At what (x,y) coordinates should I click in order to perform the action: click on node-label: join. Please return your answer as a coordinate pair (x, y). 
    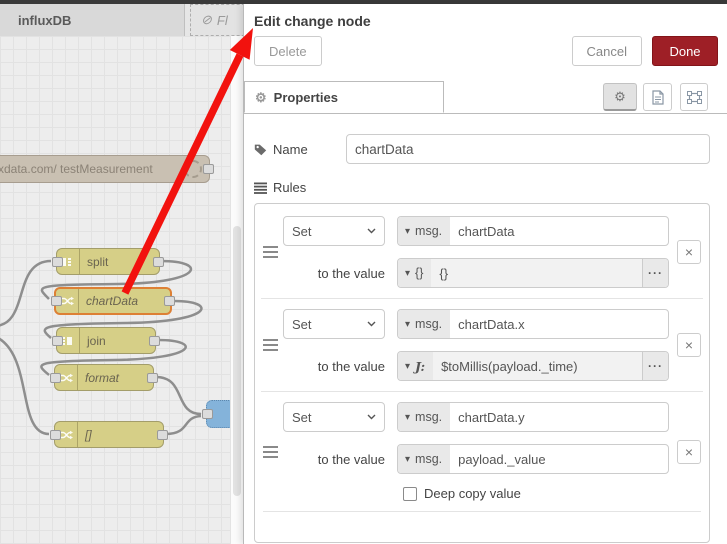
    Looking at the image, I should click on (96, 340).